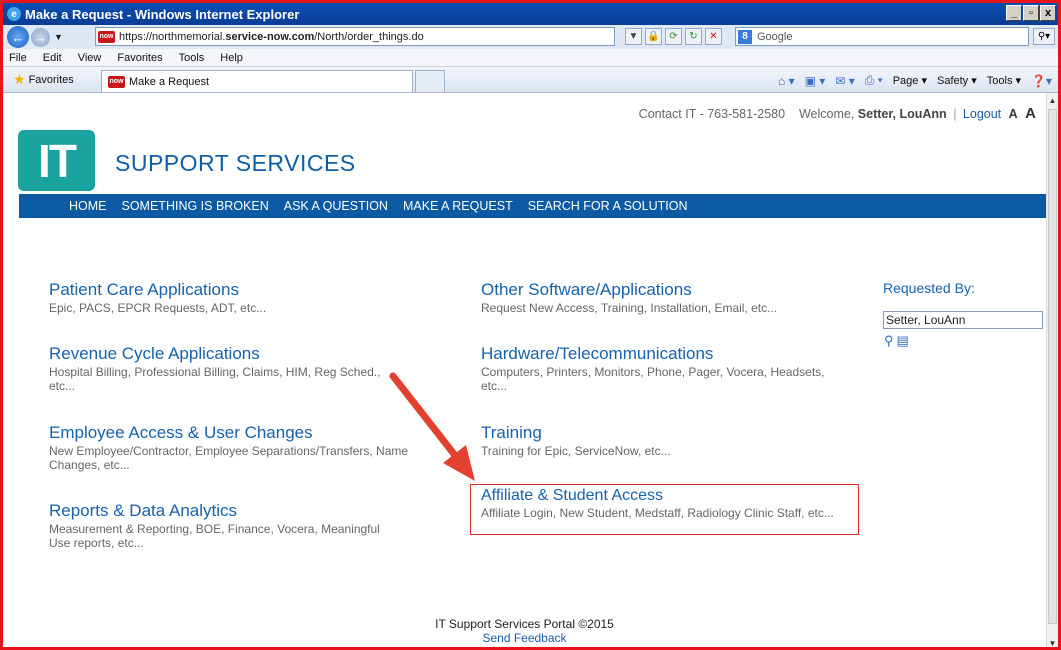 This screenshot has height=650, width=1061. What do you see at coordinates (786, 81) in the screenshot?
I see `home-icon: ⌂ ▾` at bounding box center [786, 81].